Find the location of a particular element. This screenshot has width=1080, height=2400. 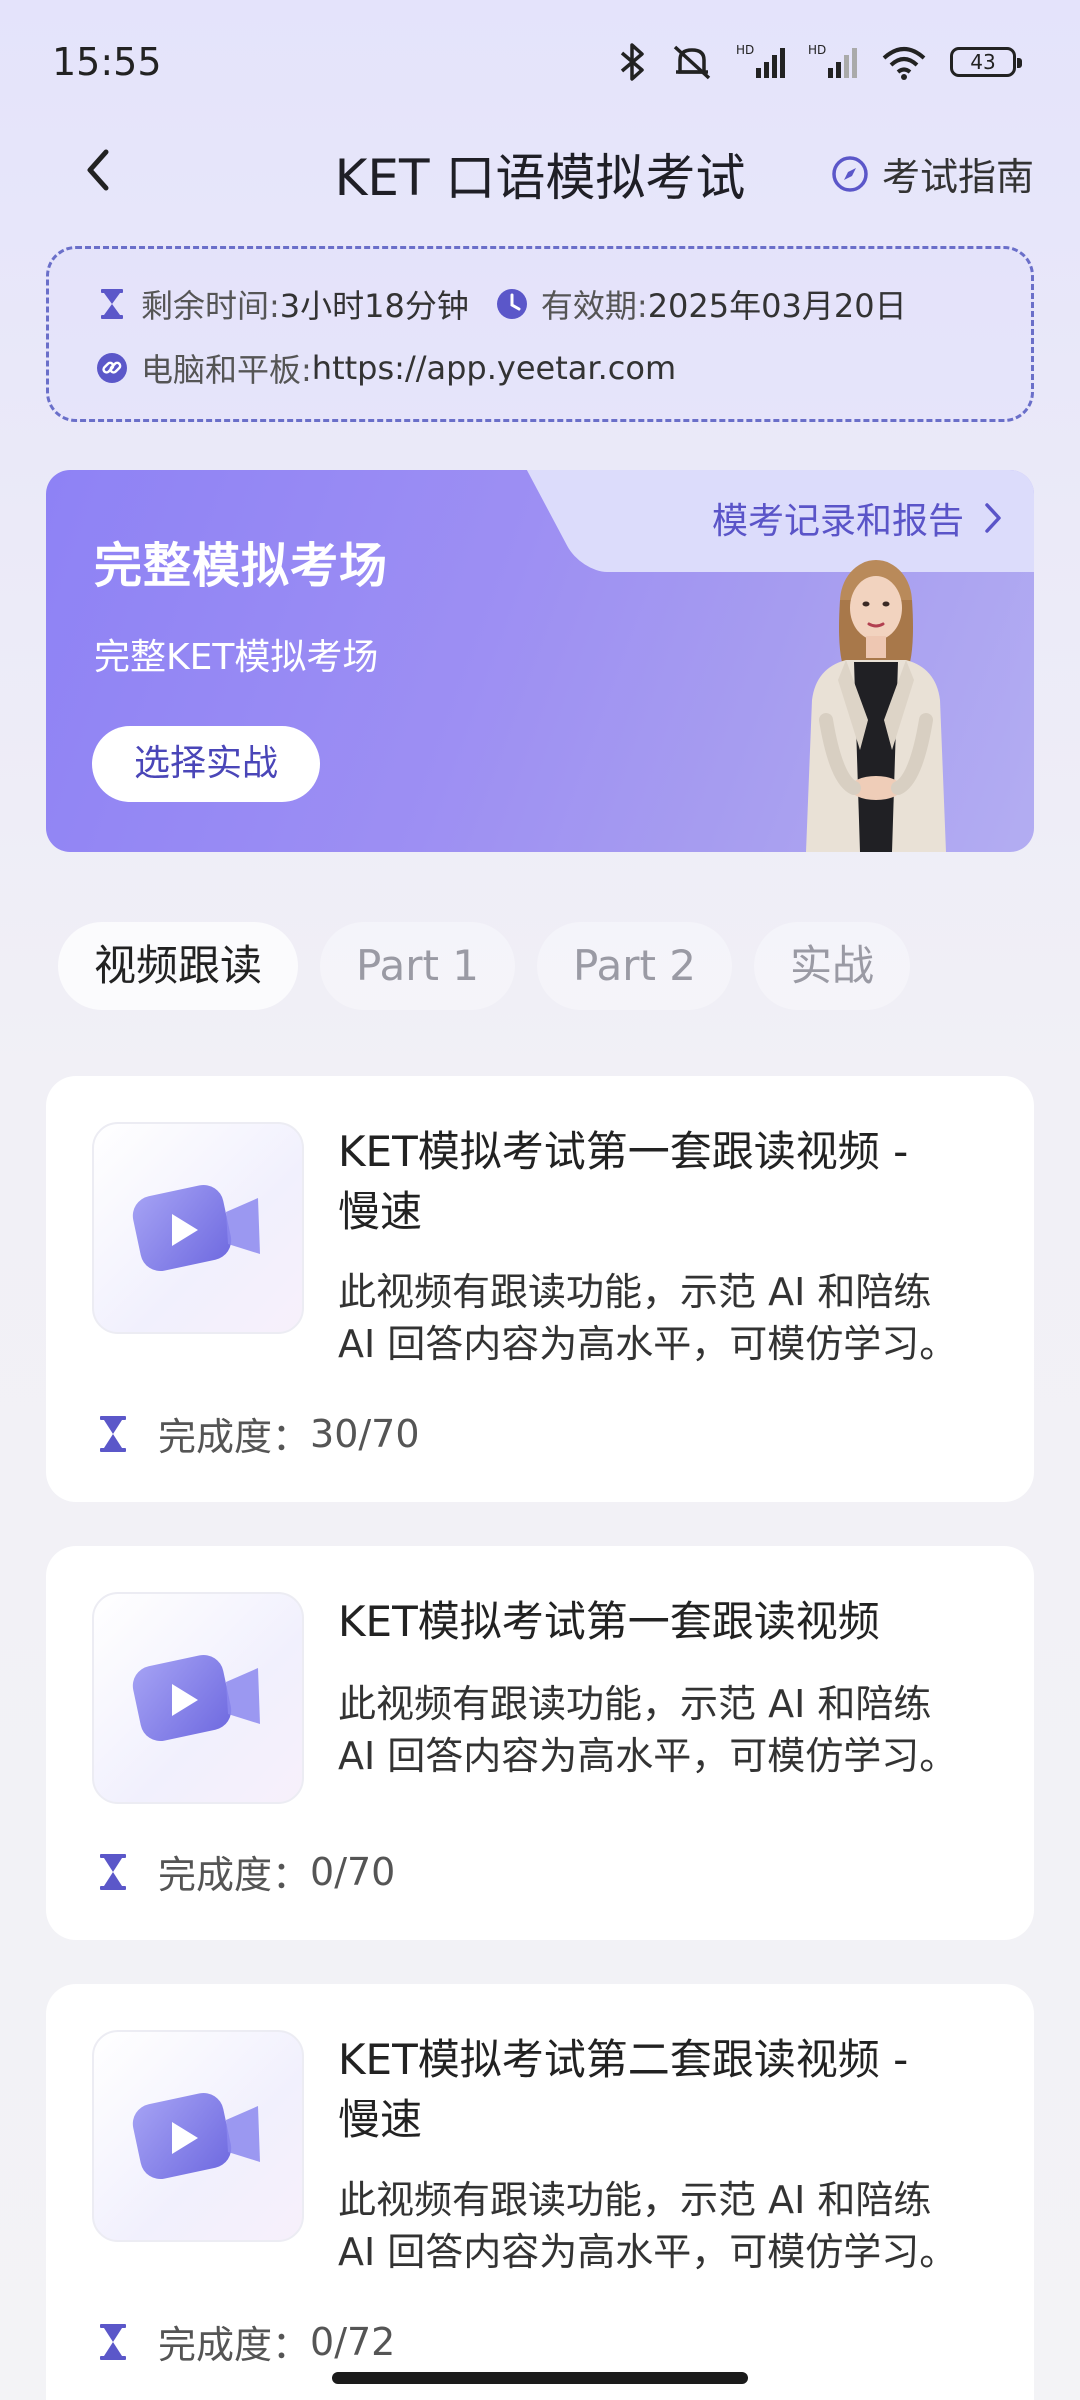

banner-title: 完整模拟考场 is located at coordinates (241, 566).